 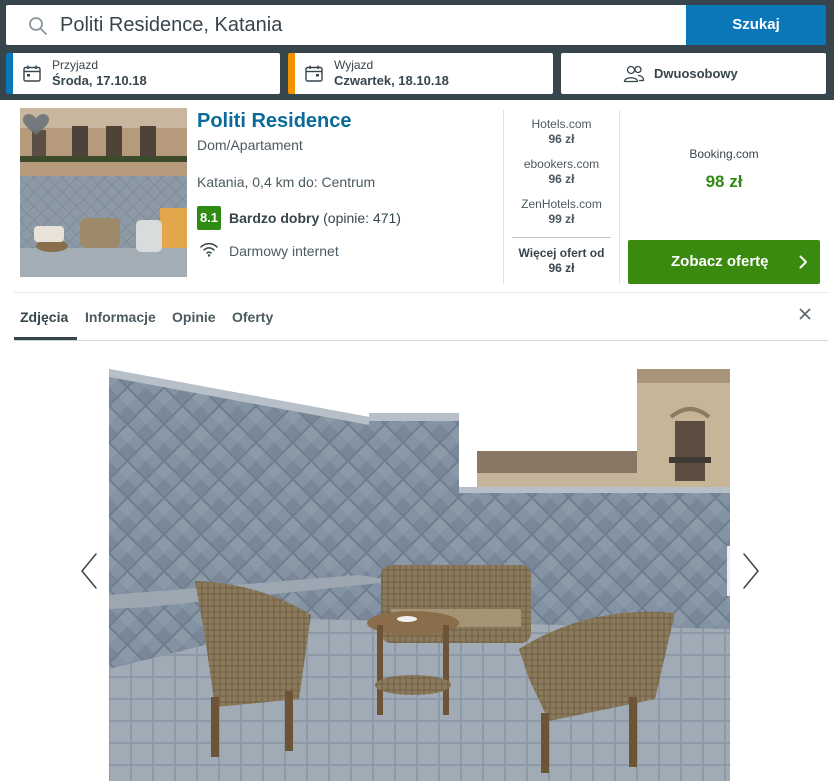 I want to click on tab-offers: Oferty, so click(x=252, y=317).